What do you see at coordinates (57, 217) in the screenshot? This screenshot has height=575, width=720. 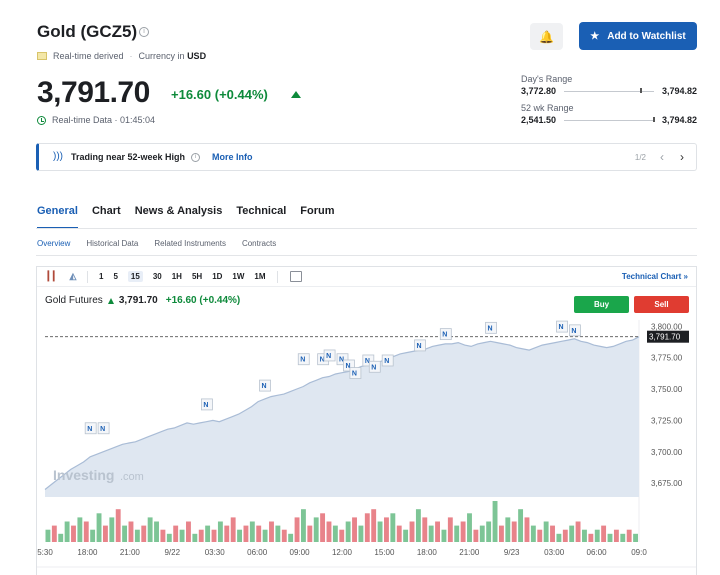 I see `tab-general: General` at bounding box center [57, 217].